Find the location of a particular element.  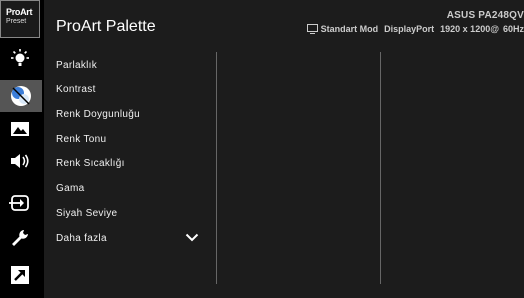

logo-line2: Preset is located at coordinates (16, 21).